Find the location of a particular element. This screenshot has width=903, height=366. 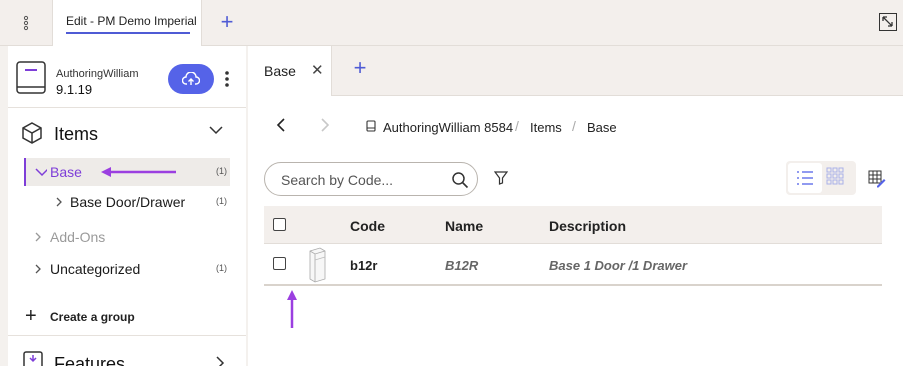

row-checkbox is located at coordinates (279, 263).